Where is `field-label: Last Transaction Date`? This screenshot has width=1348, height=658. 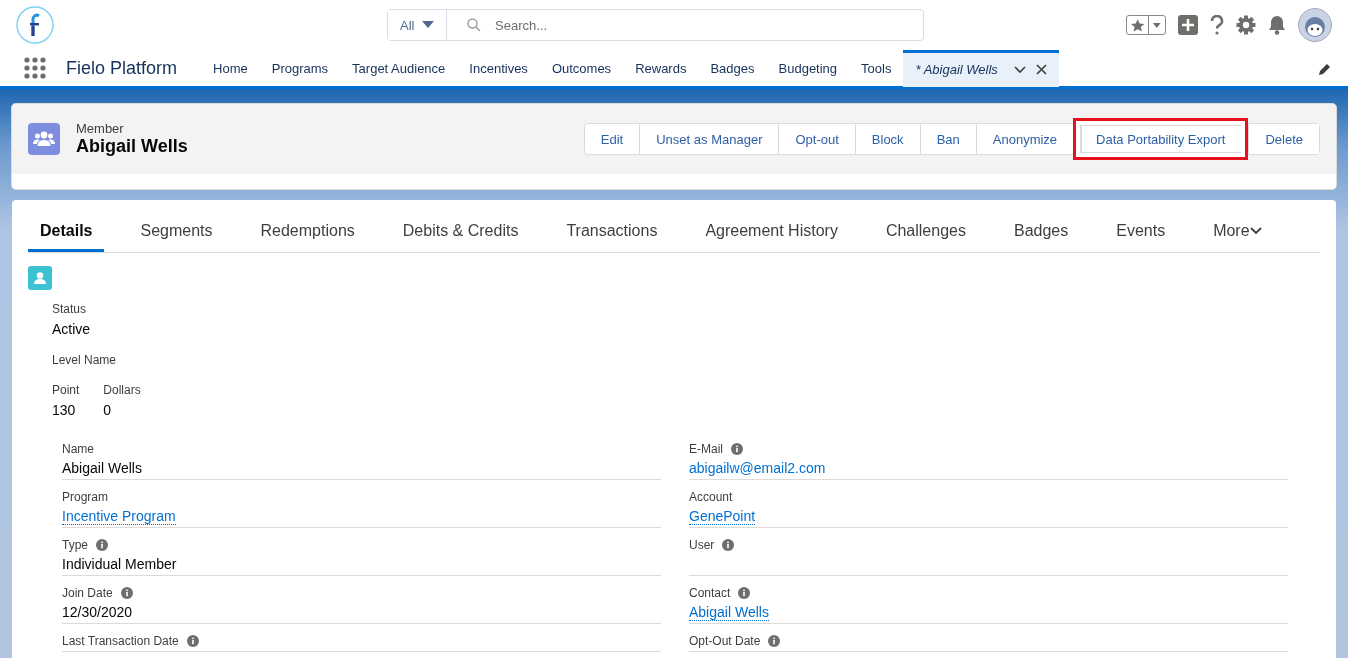
field-label: Last Transaction Date is located at coordinates (120, 641).